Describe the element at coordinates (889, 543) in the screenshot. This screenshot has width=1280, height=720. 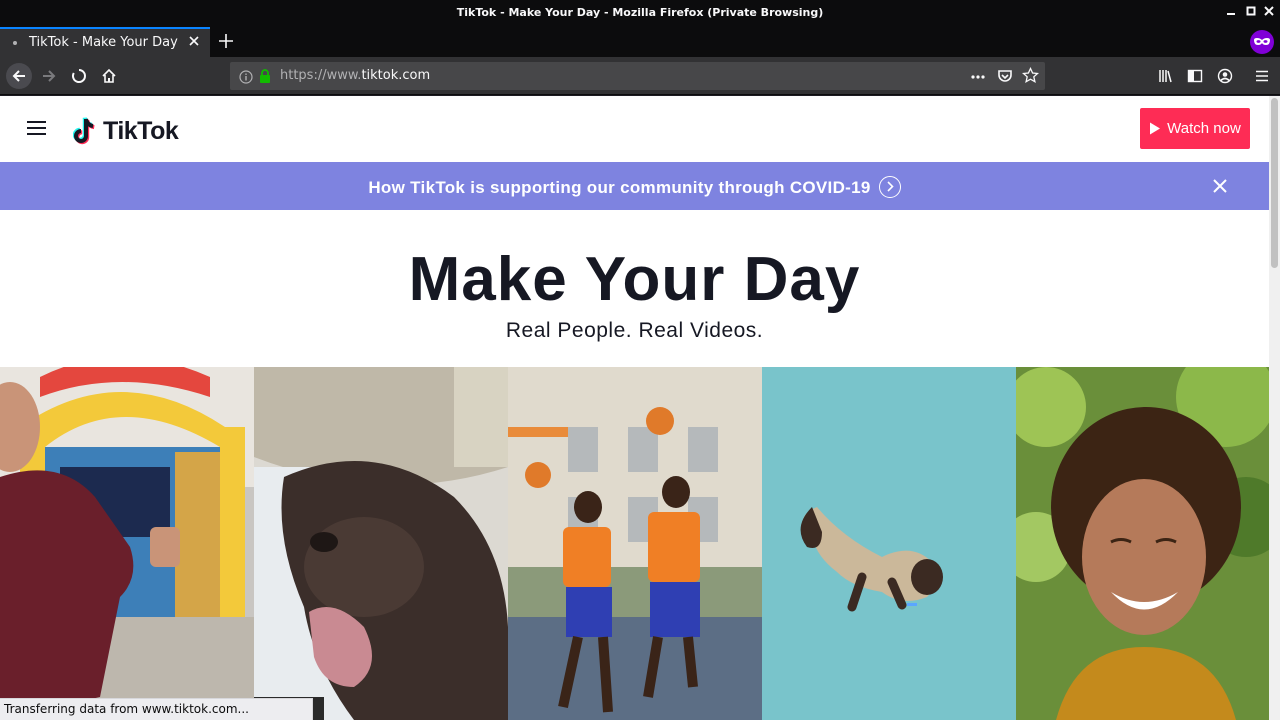
I see `video-thumbnail-cat` at that location.